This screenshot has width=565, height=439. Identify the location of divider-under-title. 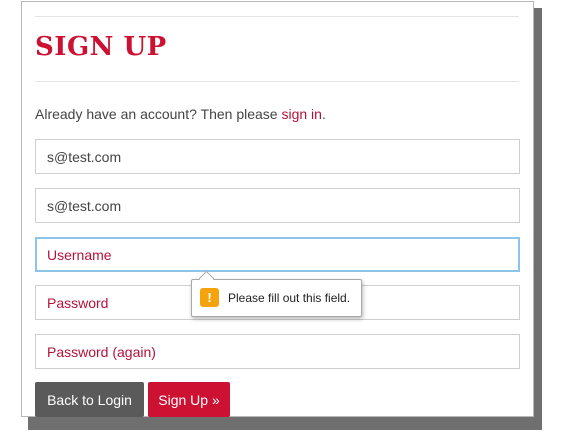
(277, 81).